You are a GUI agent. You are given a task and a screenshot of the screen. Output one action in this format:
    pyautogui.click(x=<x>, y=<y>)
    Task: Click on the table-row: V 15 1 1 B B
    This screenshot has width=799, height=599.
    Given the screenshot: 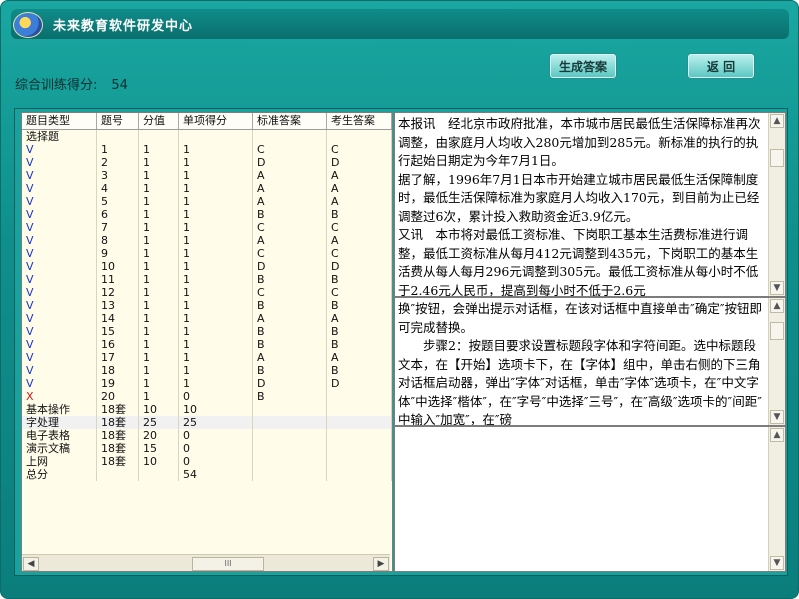 What is the action you would take?
    pyautogui.click(x=207, y=331)
    